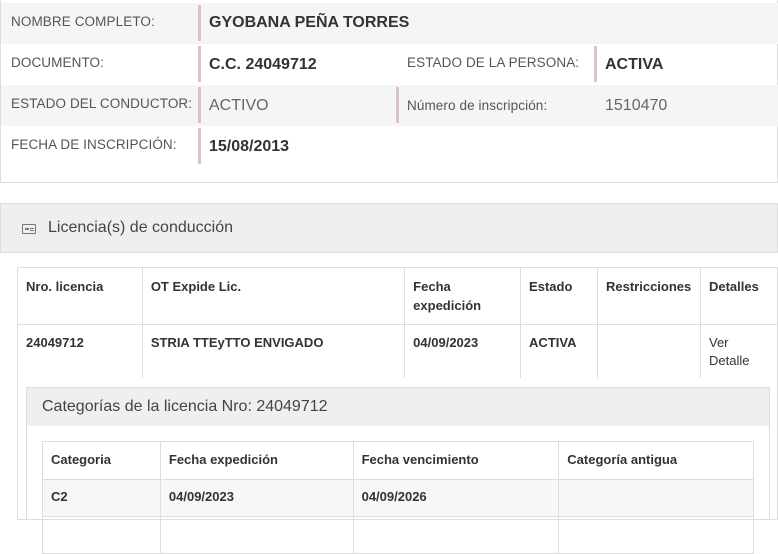  I want to click on categoria-antigua-cell, so click(656, 498).